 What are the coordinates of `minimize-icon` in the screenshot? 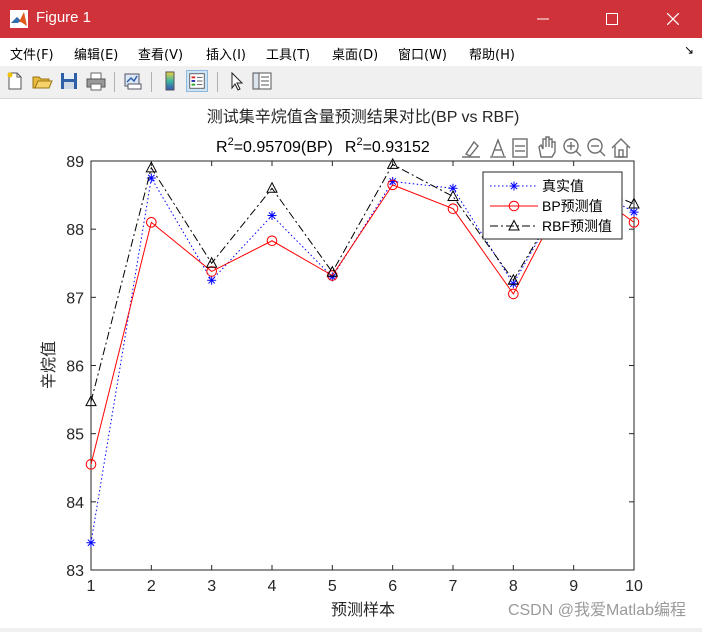 It's located at (543, 19).